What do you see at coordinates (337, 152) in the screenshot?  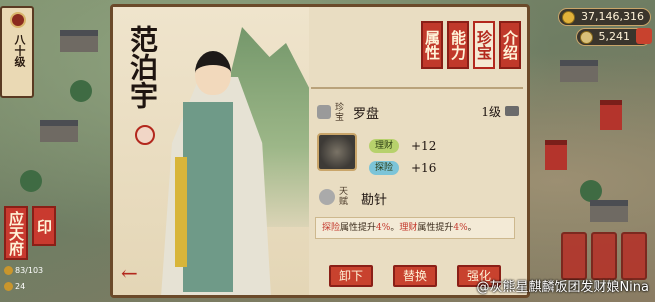 I see `compass-item-icon` at bounding box center [337, 152].